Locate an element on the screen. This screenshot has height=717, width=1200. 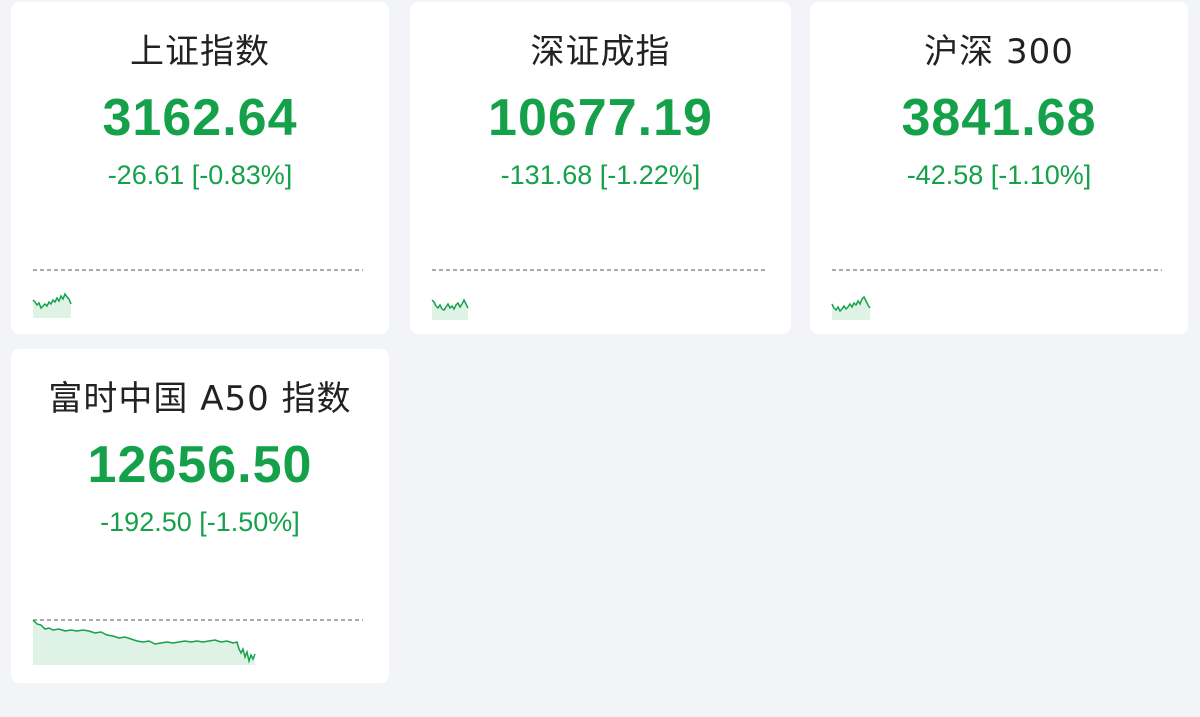
index-value: 10677.19 is located at coordinates (600, 118).